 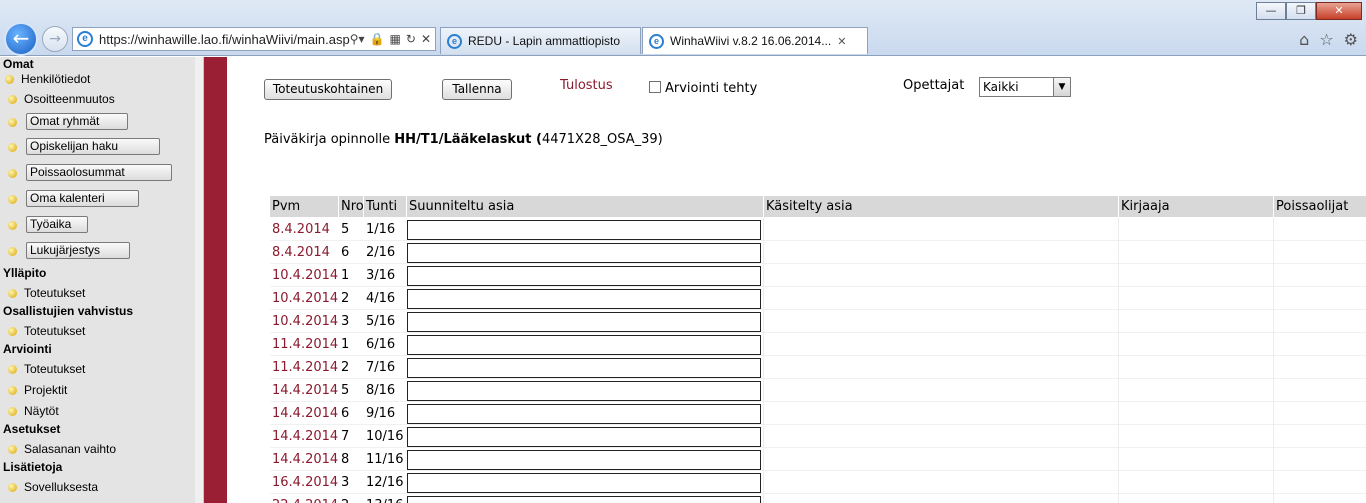 I want to click on browser-toolbar: ⌂ ☆ ⚙, so click(x=1328, y=39).